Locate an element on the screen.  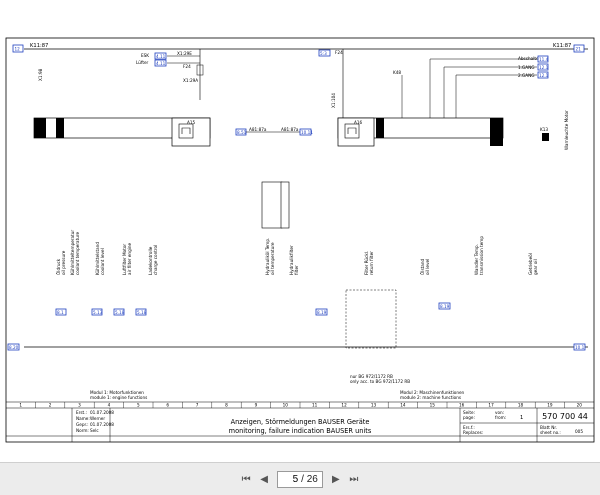
ref-left-1: 8.1 is located at coordinates (60, 312).